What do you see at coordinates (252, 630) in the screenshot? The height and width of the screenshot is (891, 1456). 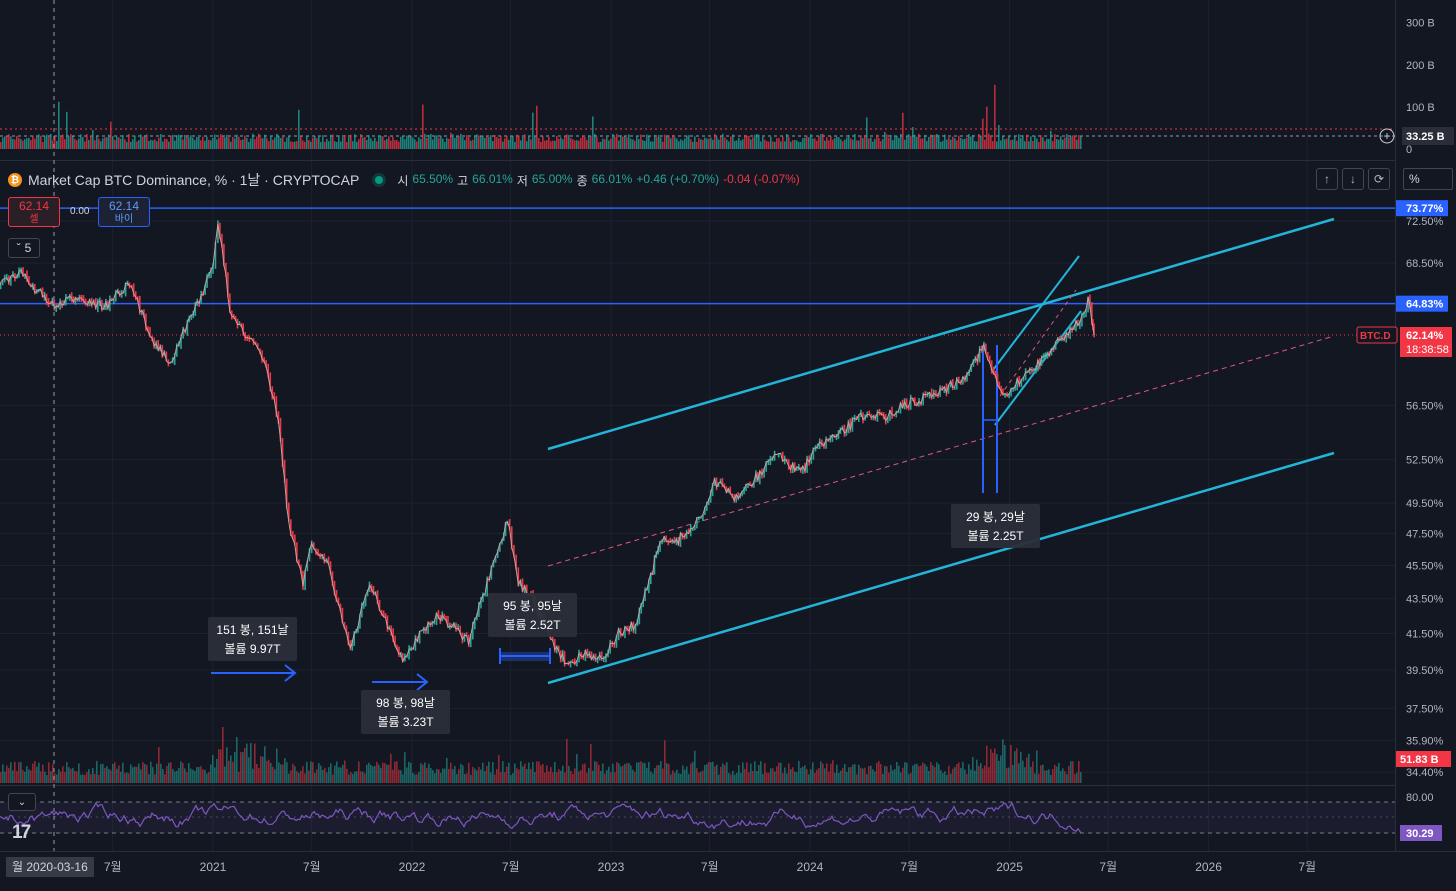 I see `measure-label-line1: 151 봉, 151날` at bounding box center [252, 630].